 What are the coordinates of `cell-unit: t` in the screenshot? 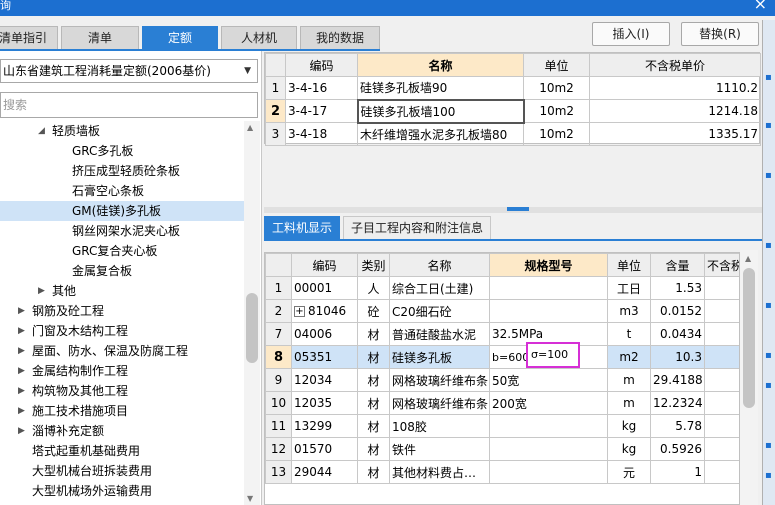 It's located at (629, 334).